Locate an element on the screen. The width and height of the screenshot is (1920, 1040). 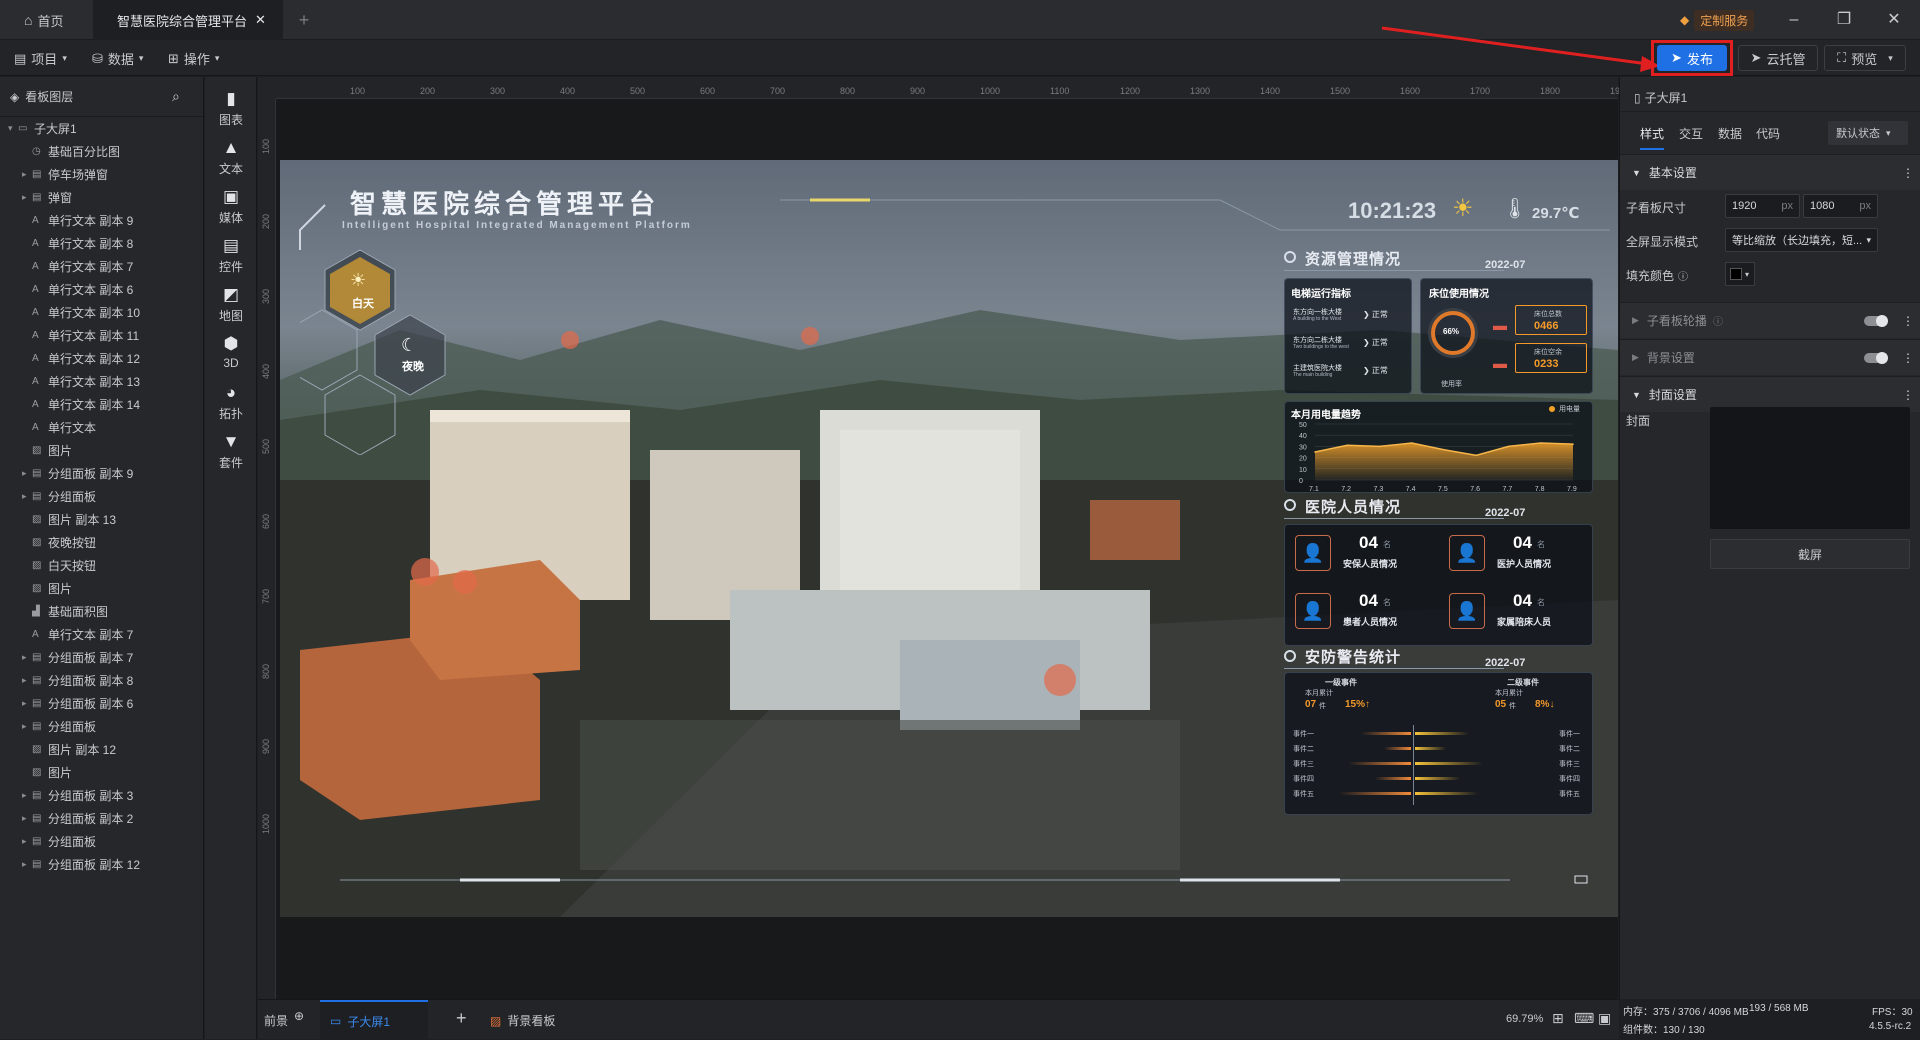
custom-service-button: ◆ 定制服务 is located at coordinates (1717, 20).